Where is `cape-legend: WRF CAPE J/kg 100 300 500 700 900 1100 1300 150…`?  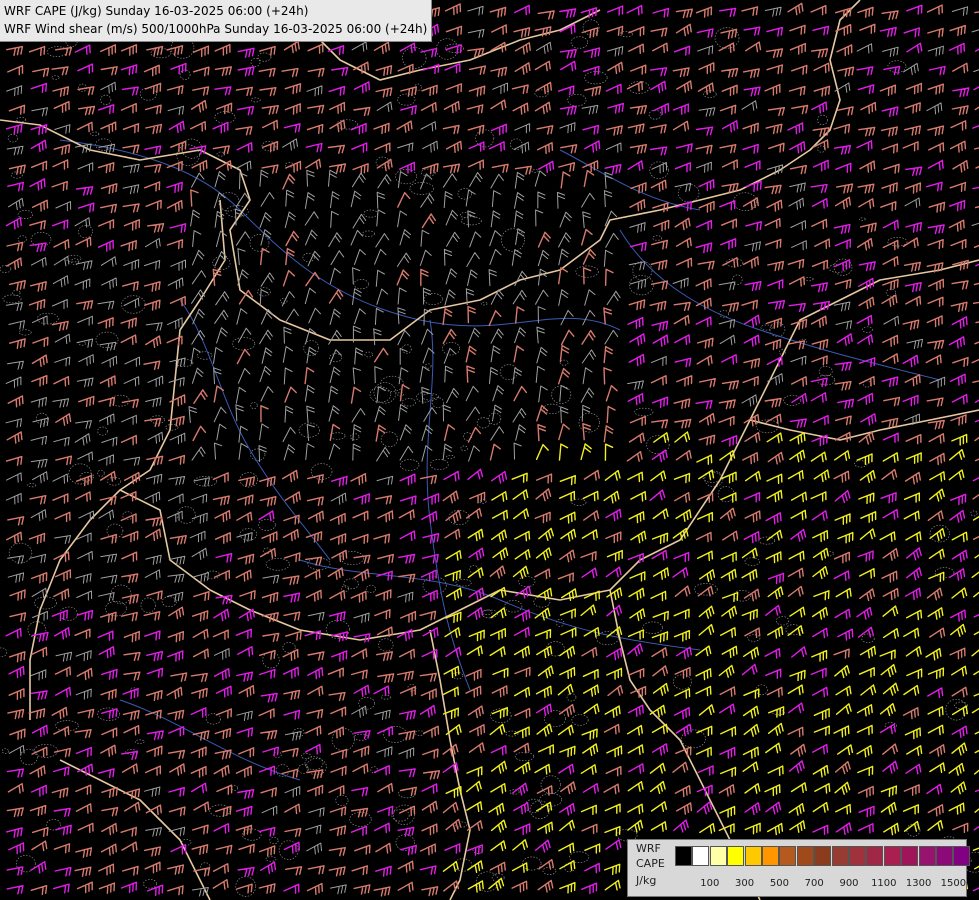 cape-legend: WRF CAPE J/kg 100 300 500 700 900 1100 1300 150… is located at coordinates (799, 868).